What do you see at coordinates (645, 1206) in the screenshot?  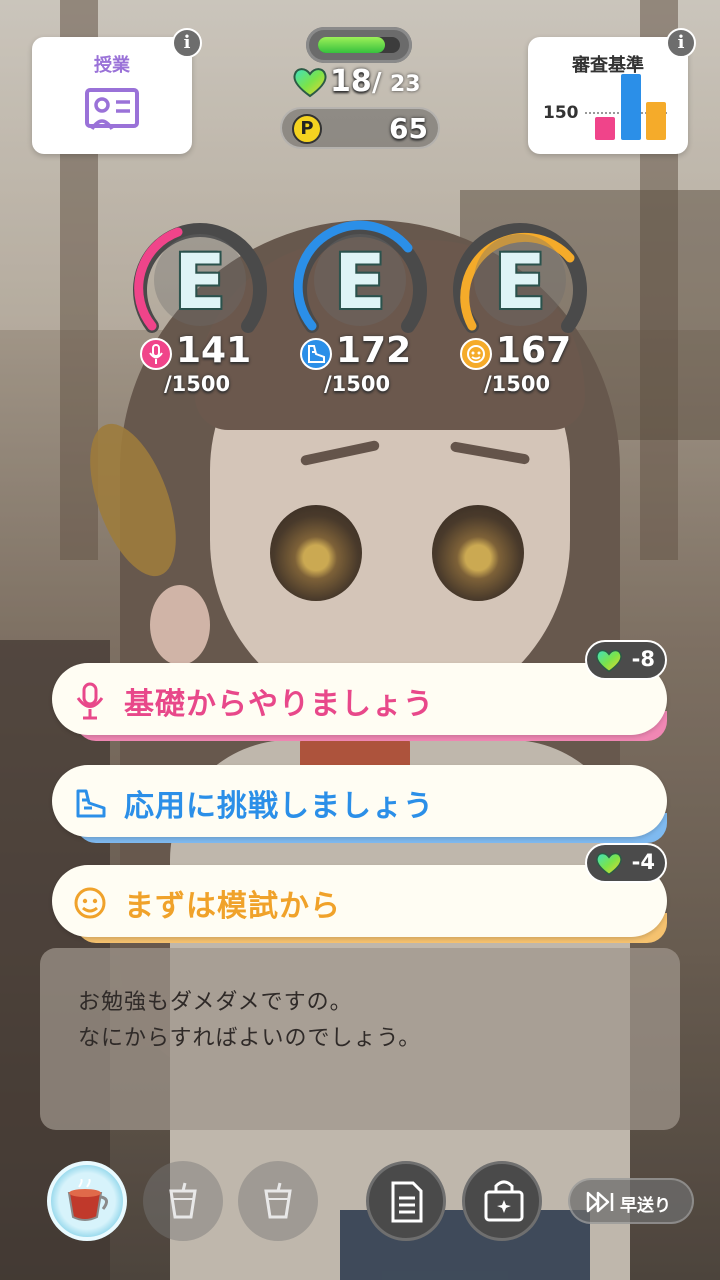 I see `fast-forward-label: 早送り` at bounding box center [645, 1206].